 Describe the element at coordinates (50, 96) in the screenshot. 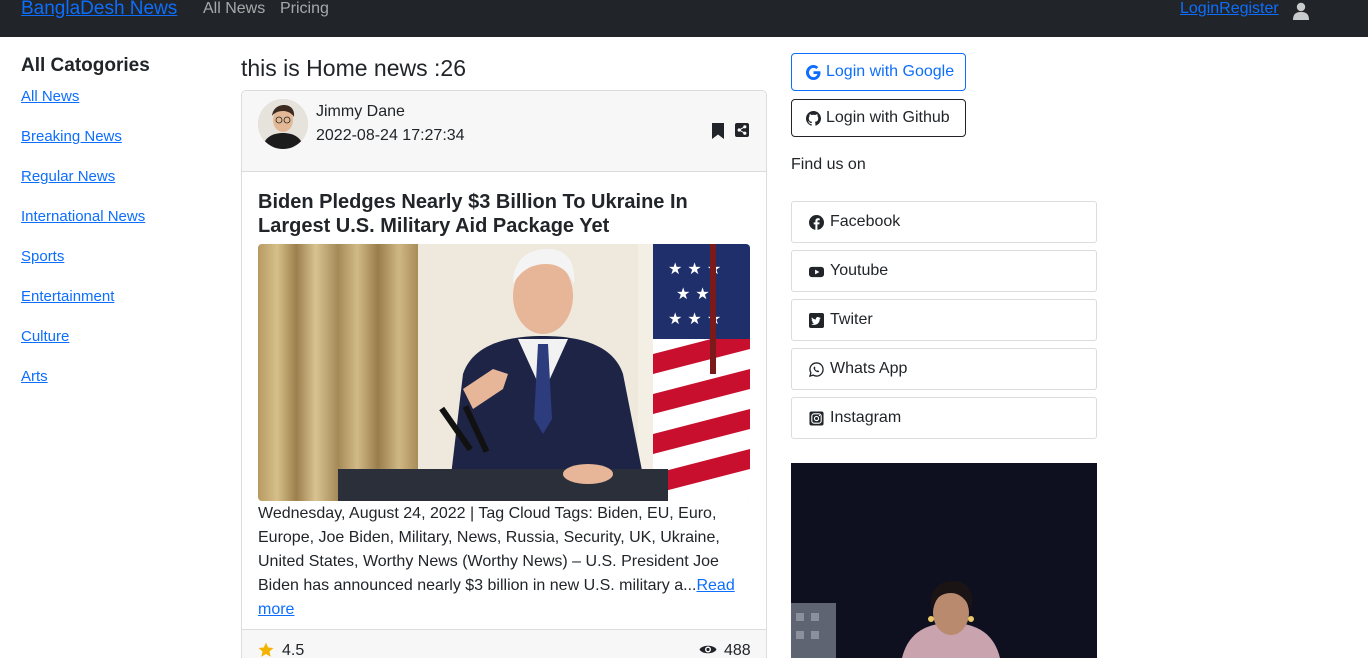

I see `category-all-news: All News` at that location.